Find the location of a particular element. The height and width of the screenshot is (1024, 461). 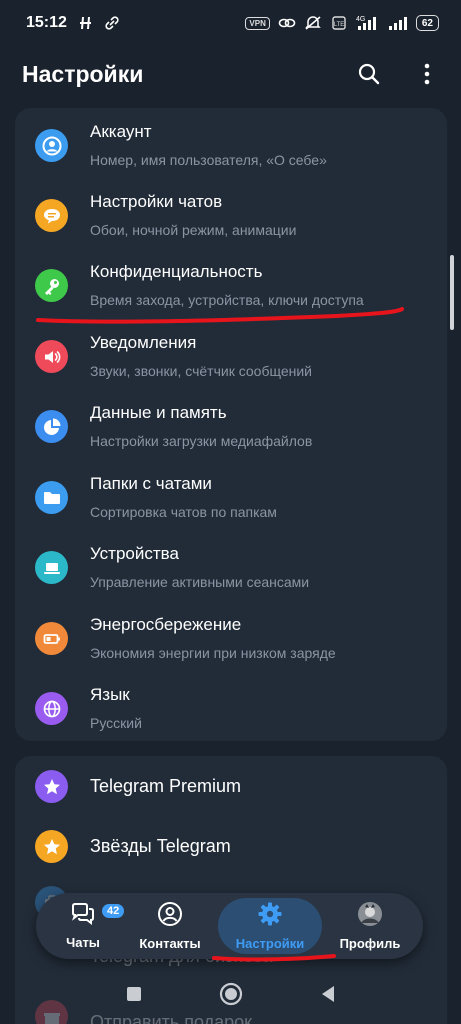

nav-label: Профиль is located at coordinates (370, 943).